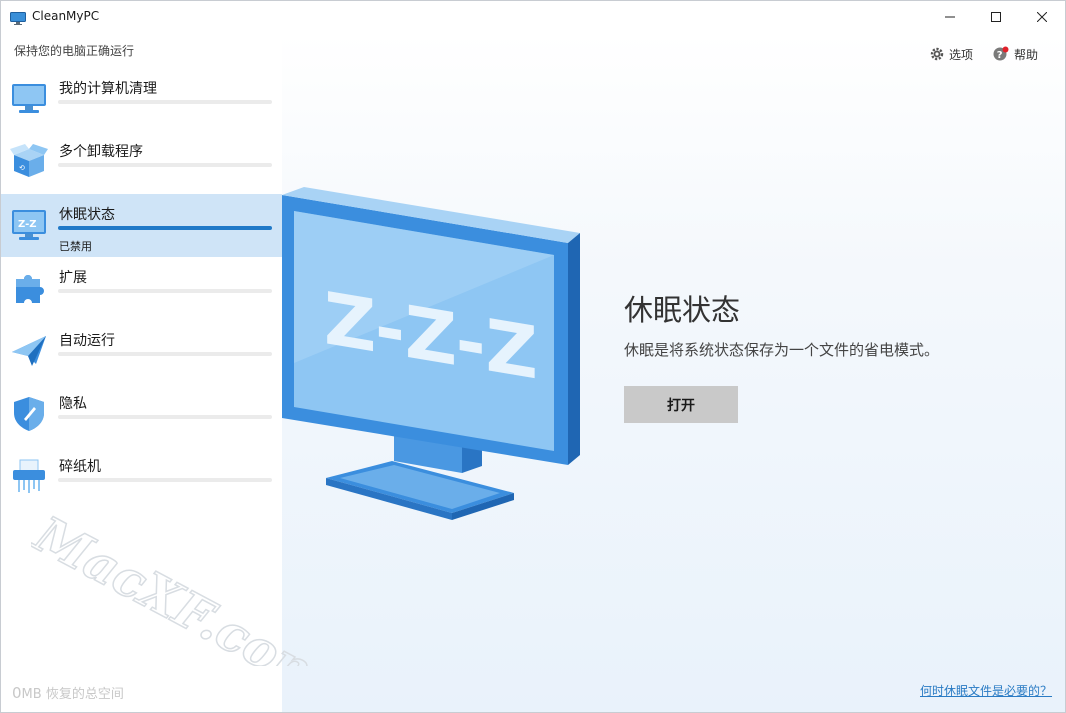 This screenshot has height=713, width=1066. I want to click on help-button: ? 帮助, so click(1015, 54).